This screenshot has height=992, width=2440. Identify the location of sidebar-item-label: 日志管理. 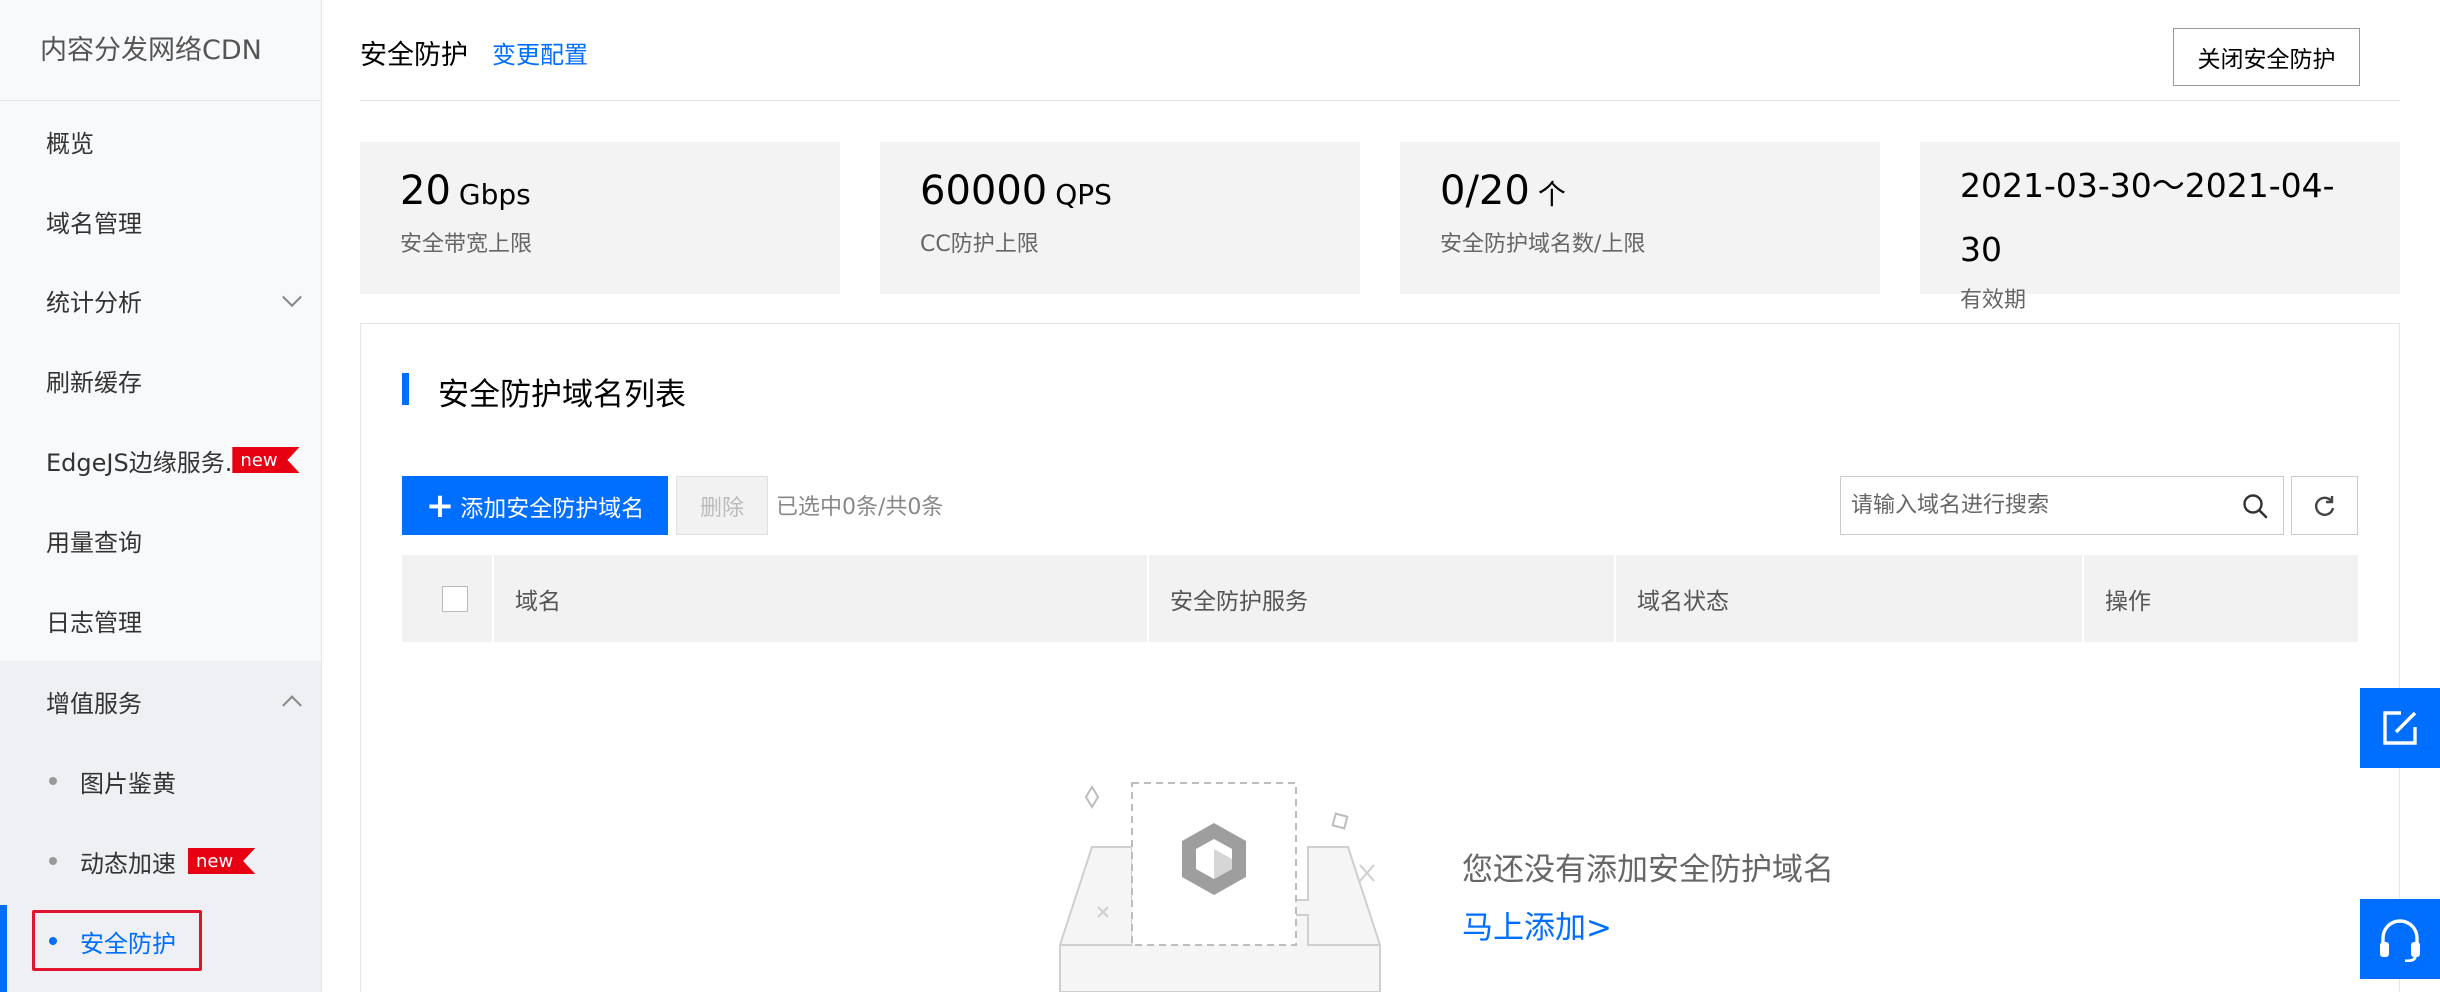
(94, 622).